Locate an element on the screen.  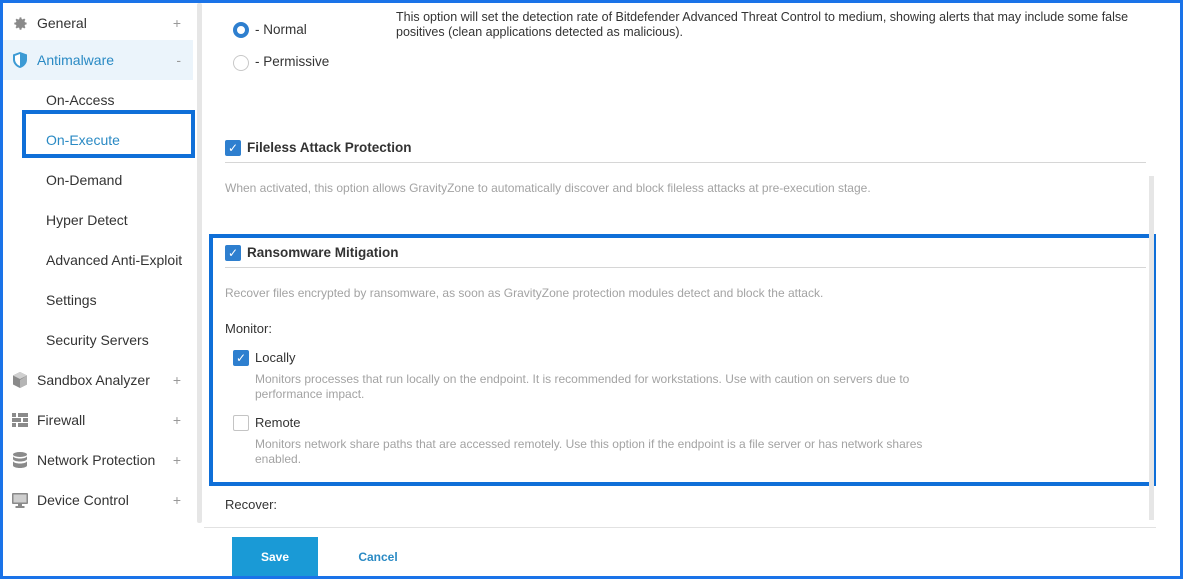
sidebar-item-antimalware: Antimalware - is located at coordinates (98, 60).